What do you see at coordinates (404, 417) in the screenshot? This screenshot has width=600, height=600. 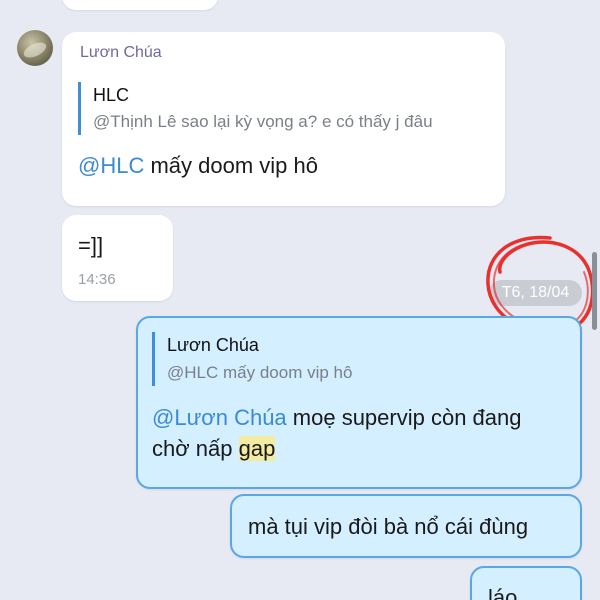 I see `message-body-line-1: moẹ supervip còn đang` at bounding box center [404, 417].